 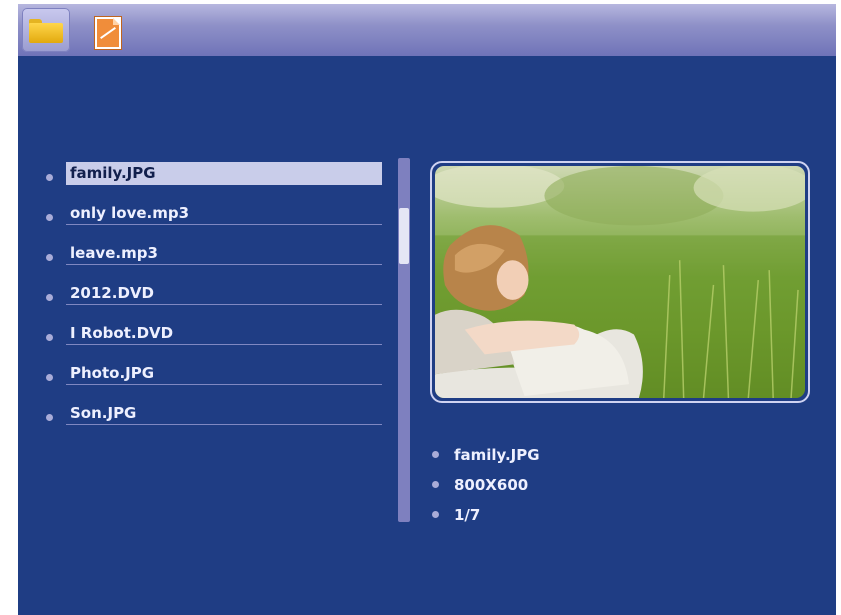 What do you see at coordinates (224, 413) in the screenshot?
I see `file-name: Son.JPG` at bounding box center [224, 413].